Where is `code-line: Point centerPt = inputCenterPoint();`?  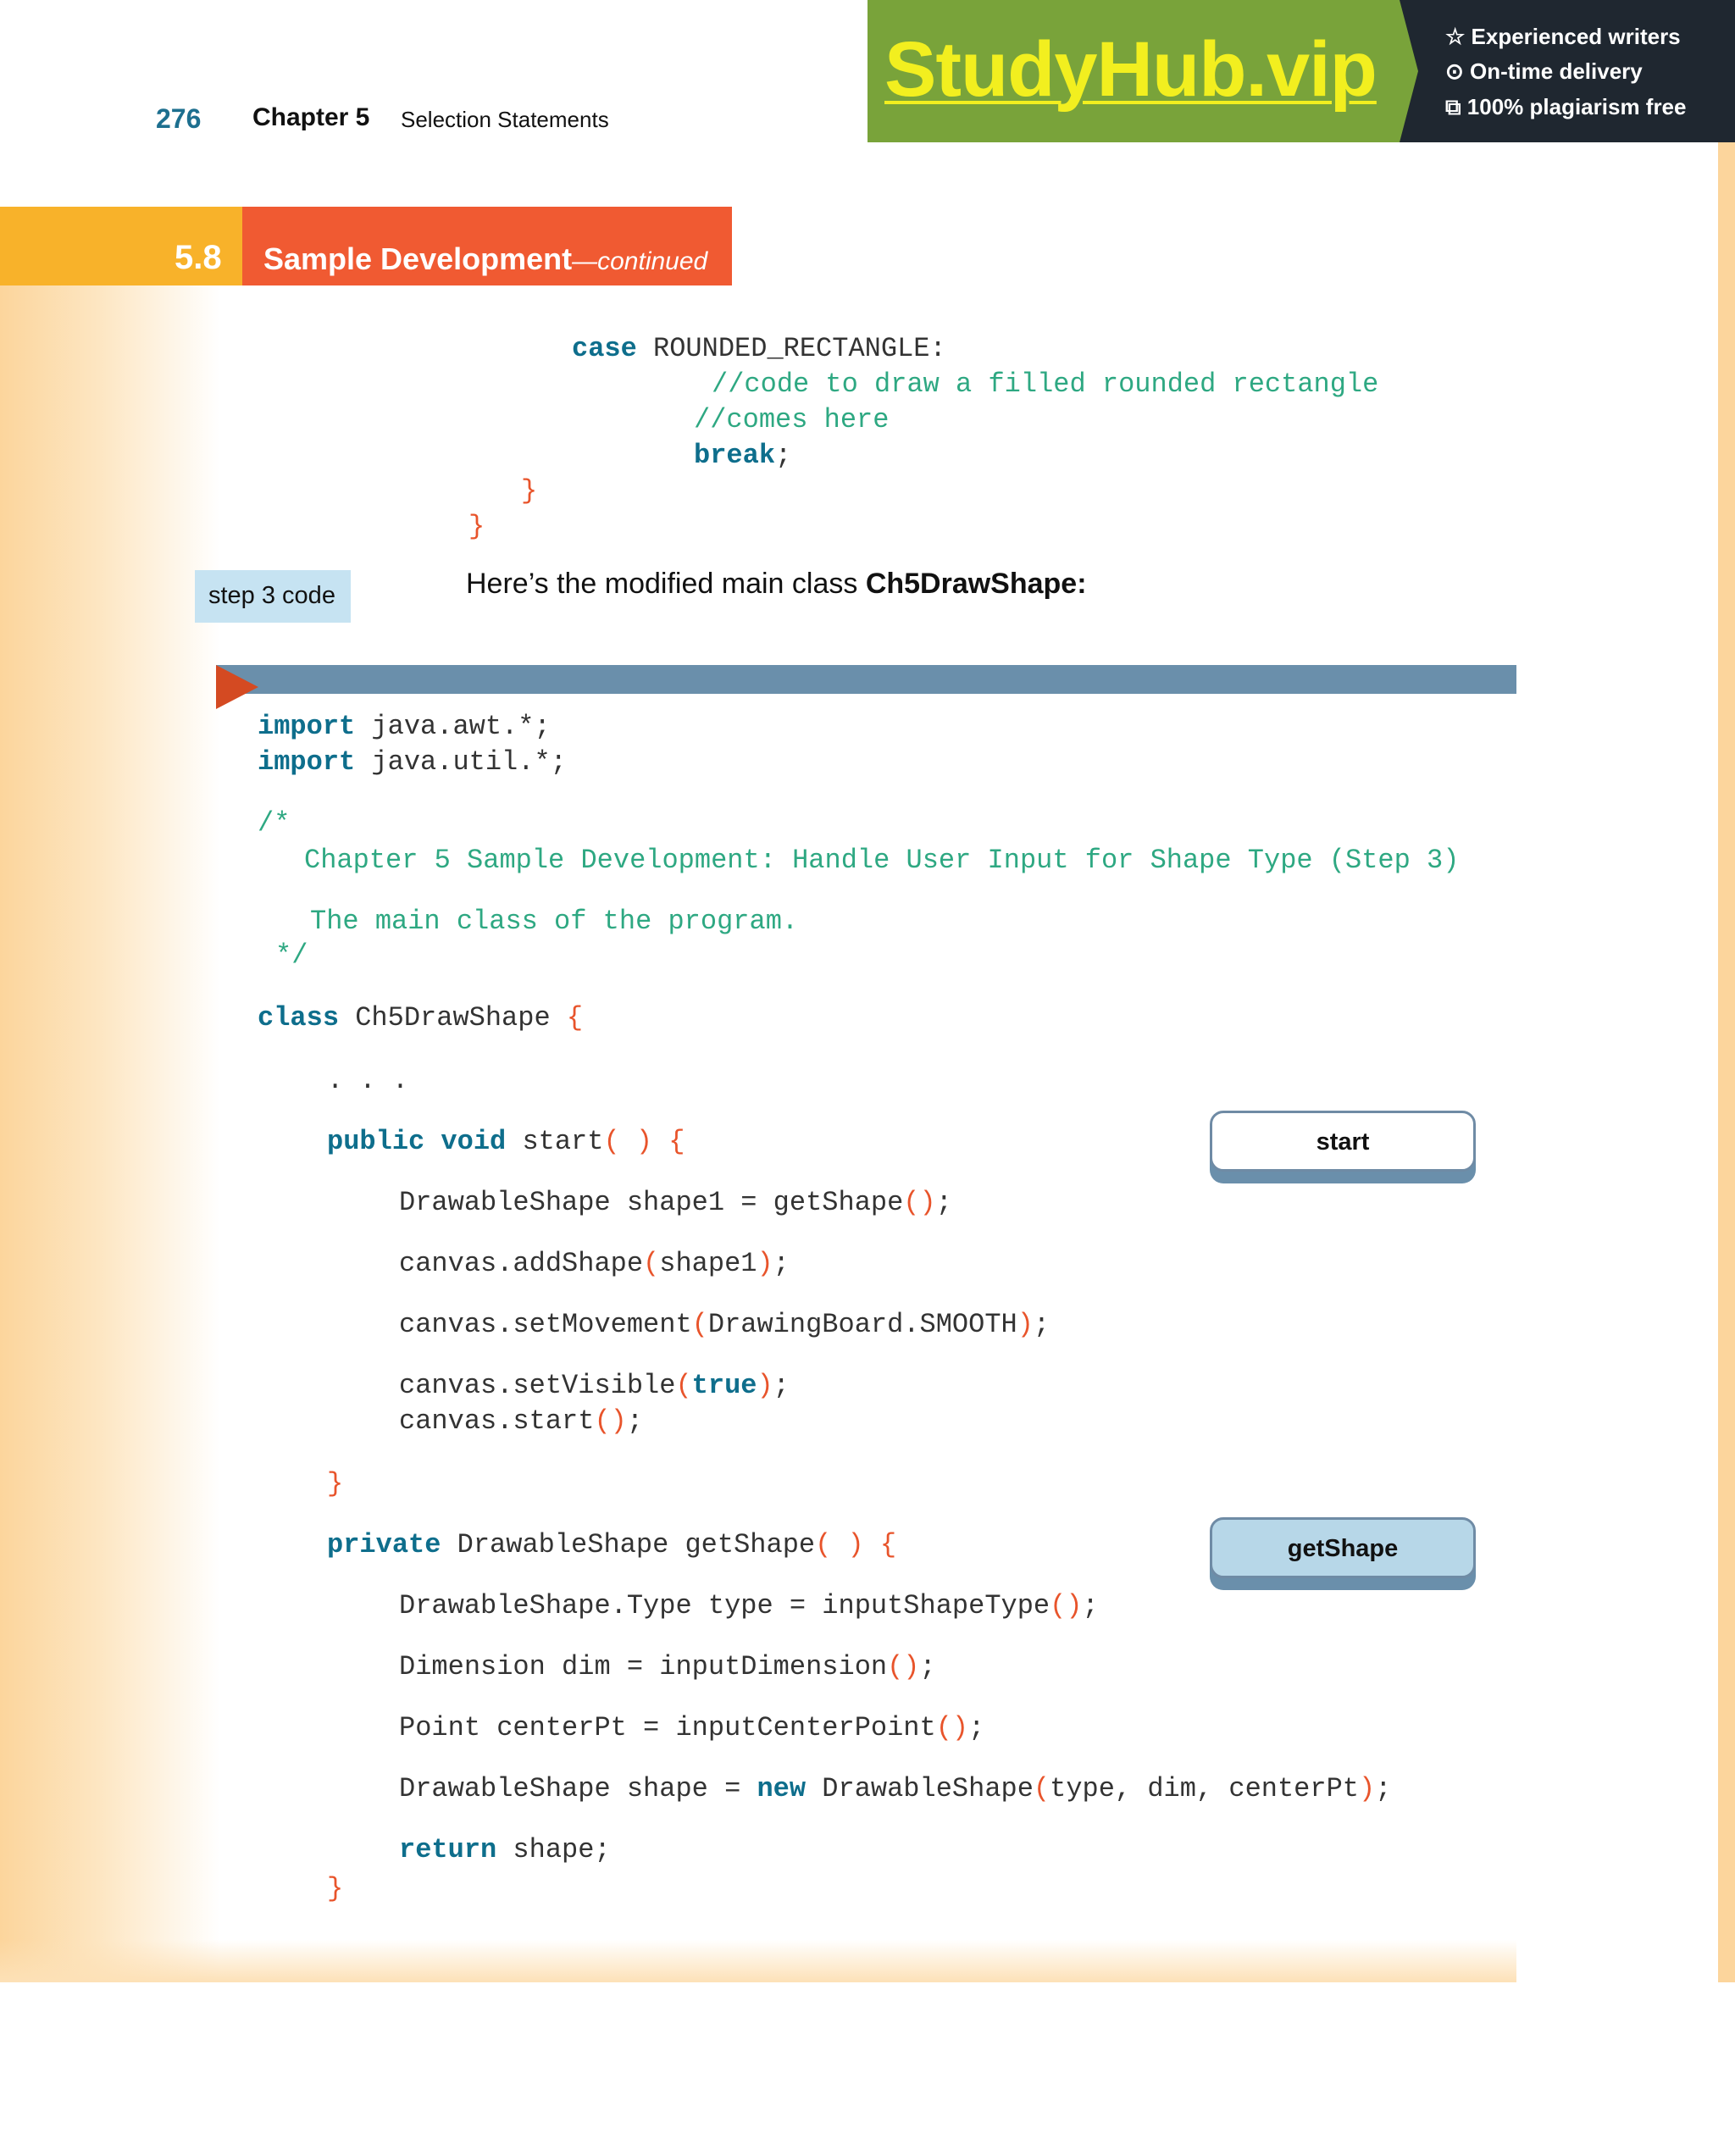 code-line: Point centerPt = inputCenterPoint(); is located at coordinates (692, 1727).